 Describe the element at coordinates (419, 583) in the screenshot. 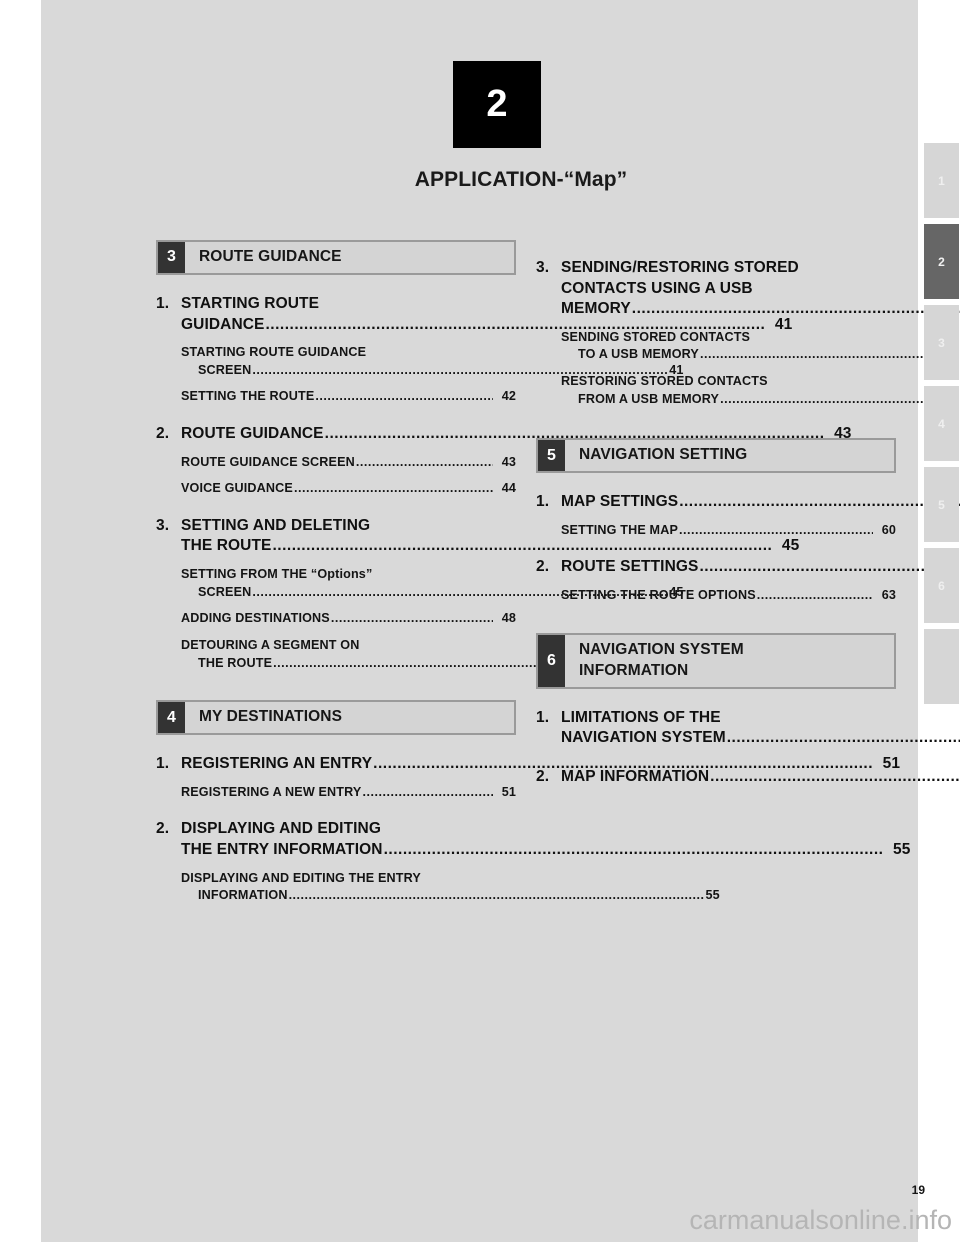

I see `toc-entry-level2: SETTING FROM THE “Options” SCREEN45` at that location.